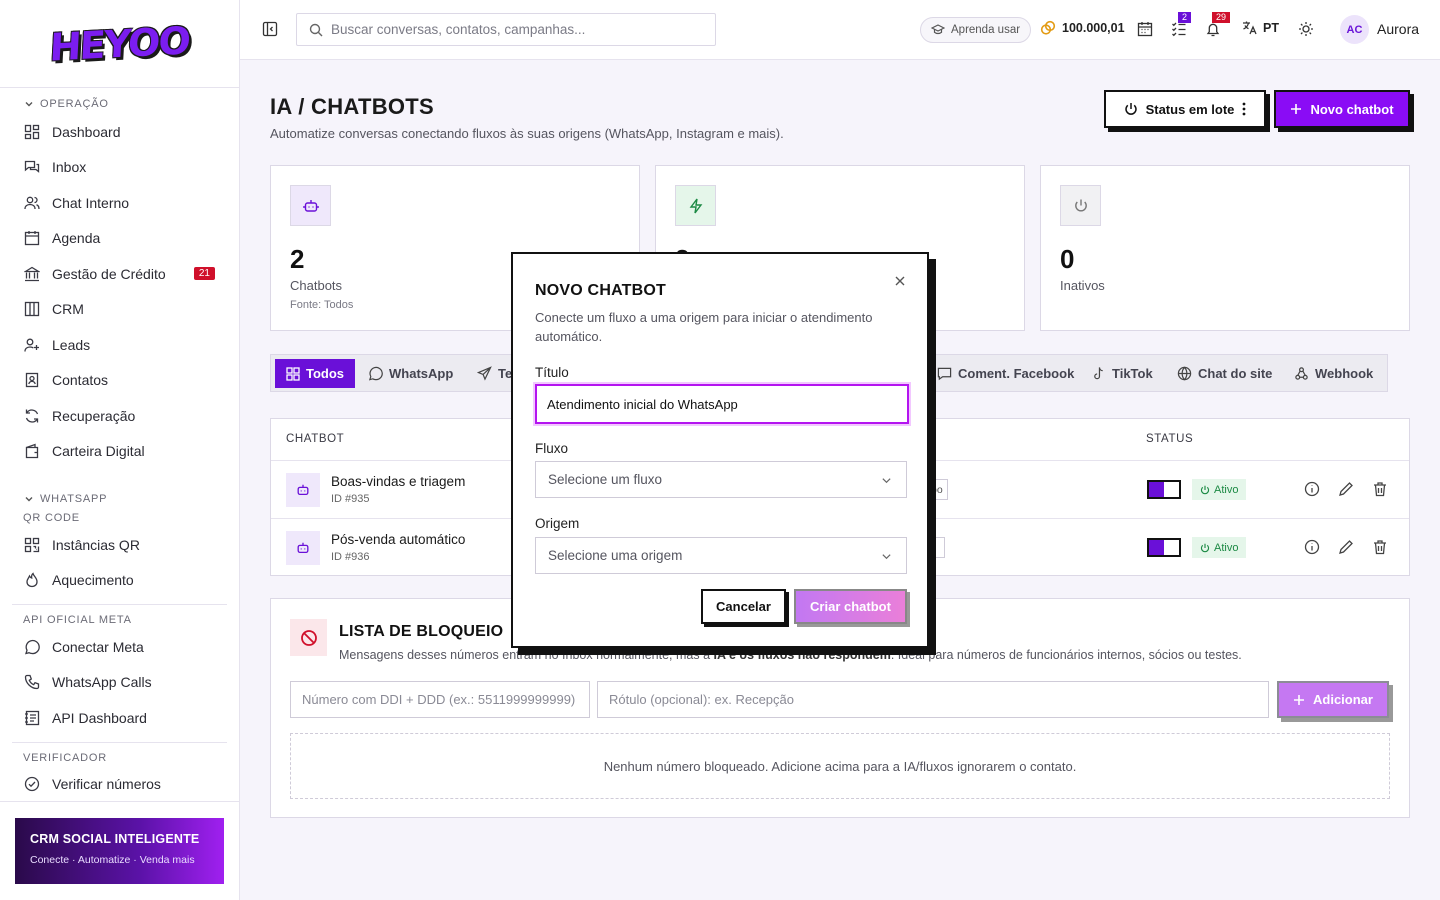 Image resolution: width=1440 pixels, height=900 pixels. What do you see at coordinates (484, 373) in the screenshot?
I see `send-icon` at bounding box center [484, 373].